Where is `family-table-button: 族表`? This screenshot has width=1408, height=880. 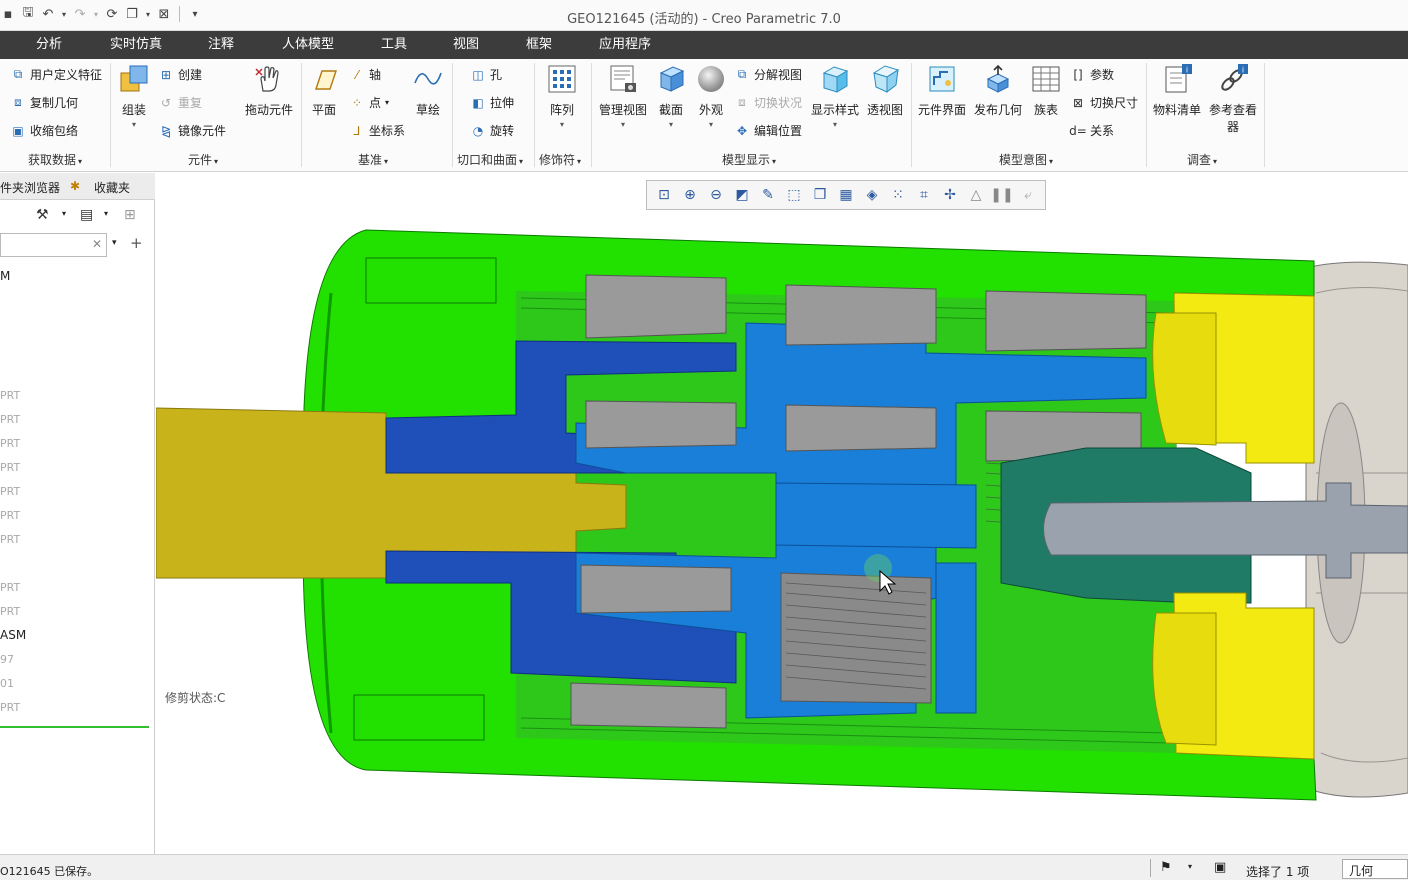
family-table-button: 族表 is located at coordinates (1046, 90).